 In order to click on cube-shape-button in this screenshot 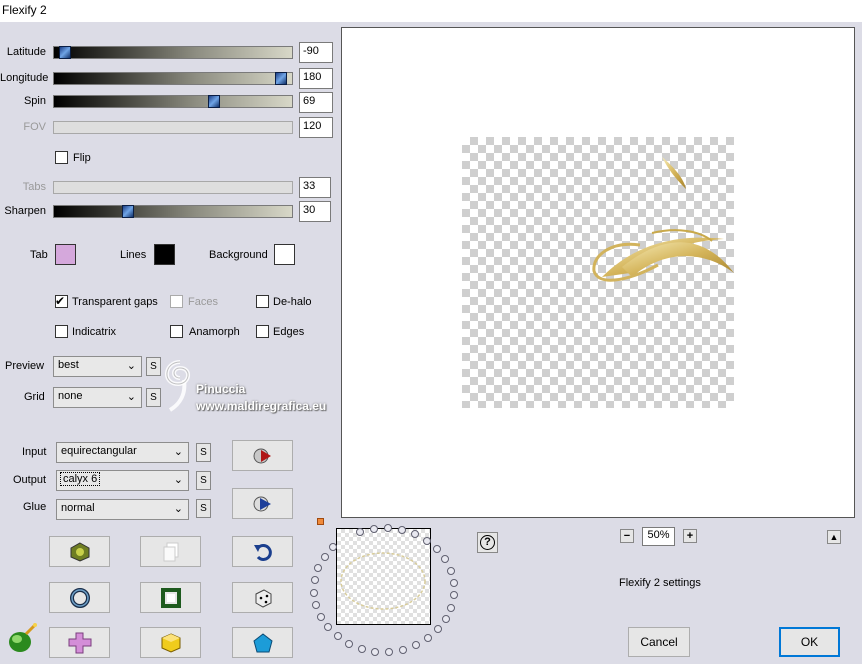, I will do `click(170, 642)`.